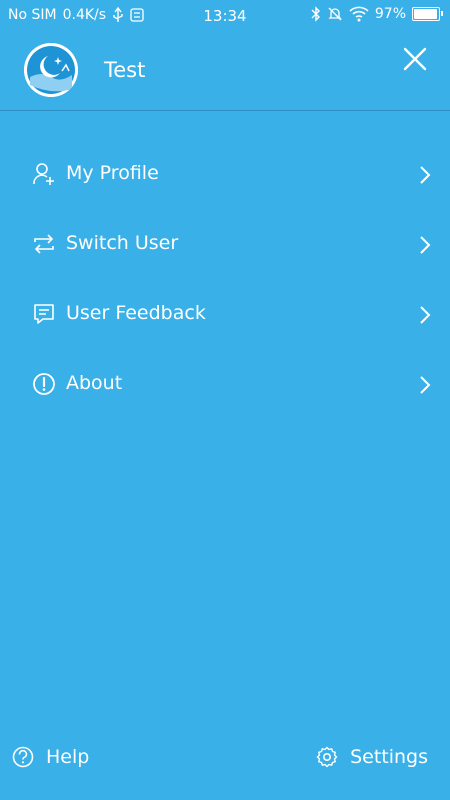 The image size is (450, 800). Describe the element at coordinates (225, 16) in the screenshot. I see `status-bar: No SIM 0.4K/s 13:34 97%` at that location.